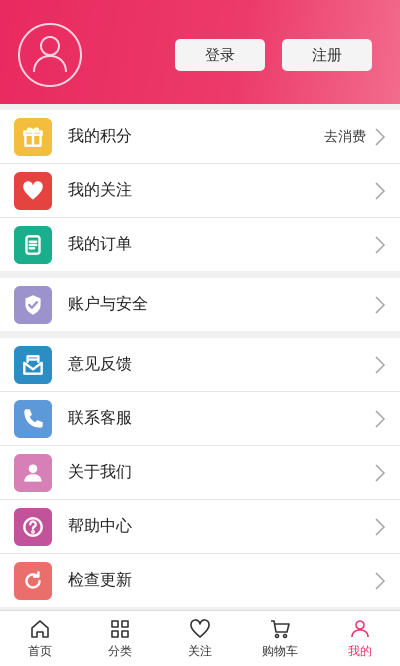  What do you see at coordinates (100, 136) in the screenshot?
I see `menu-label: 我的积分` at bounding box center [100, 136].